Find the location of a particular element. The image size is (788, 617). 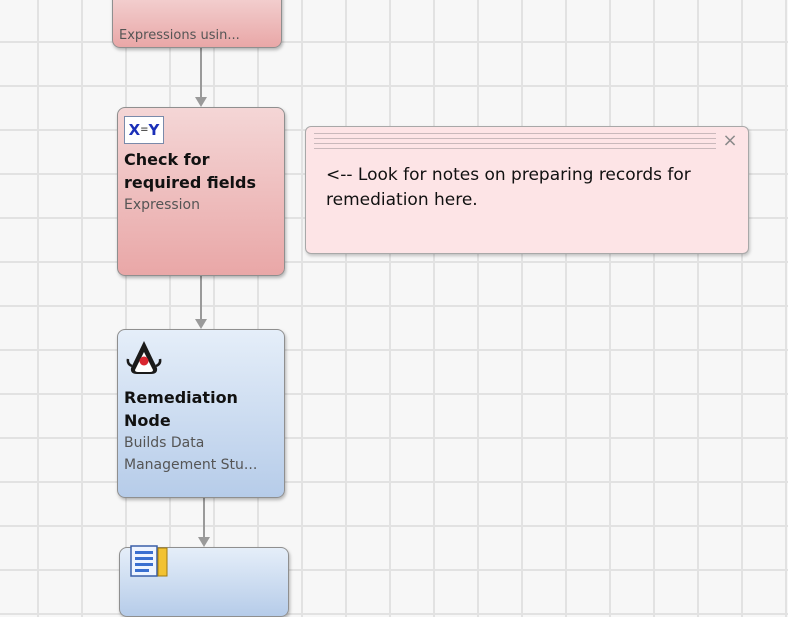

connector-check-to-remediation is located at coordinates (201, 298).